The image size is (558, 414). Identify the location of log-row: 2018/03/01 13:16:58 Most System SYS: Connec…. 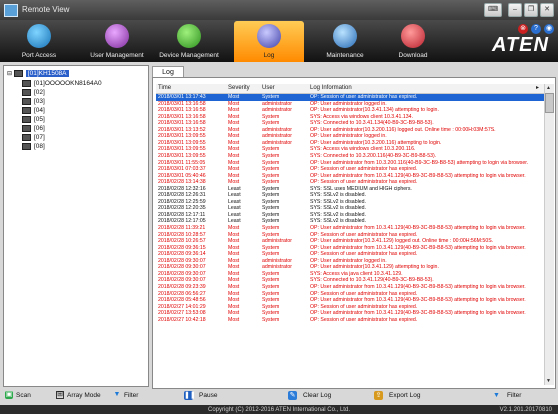
(350, 123).